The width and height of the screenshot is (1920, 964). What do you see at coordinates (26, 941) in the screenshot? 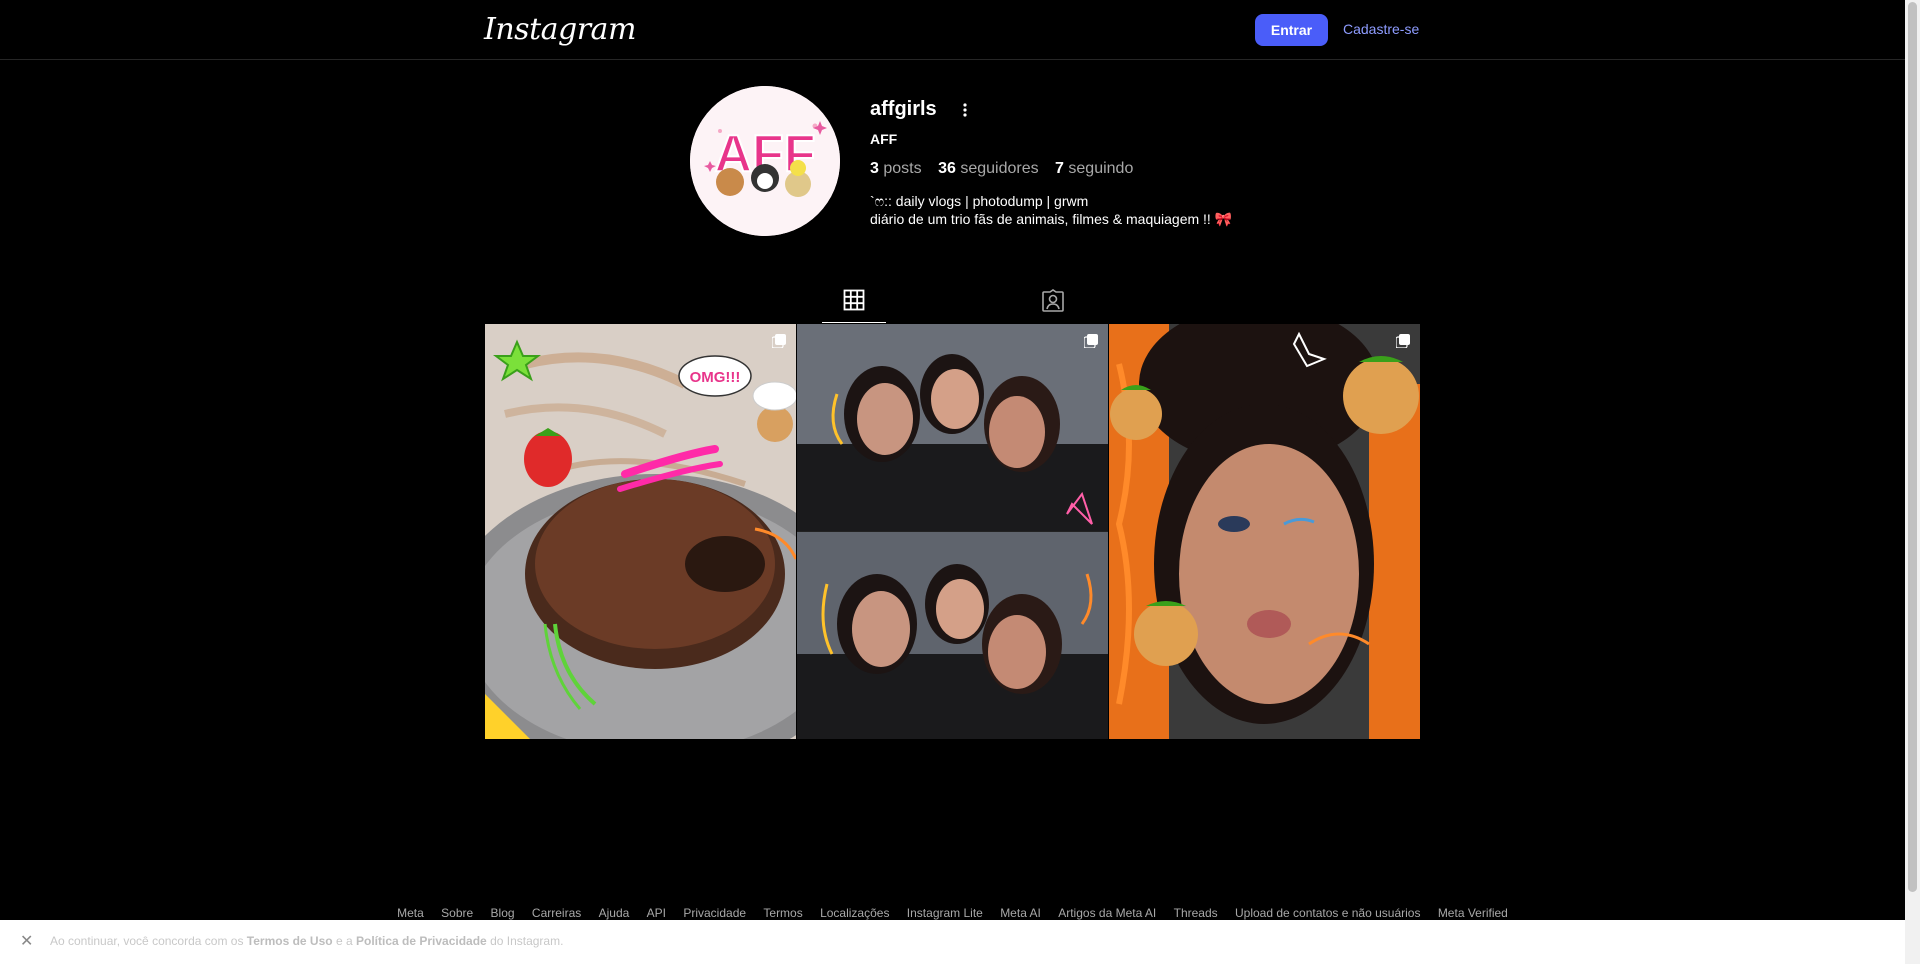
I see `close-icon: ✕` at bounding box center [26, 941].